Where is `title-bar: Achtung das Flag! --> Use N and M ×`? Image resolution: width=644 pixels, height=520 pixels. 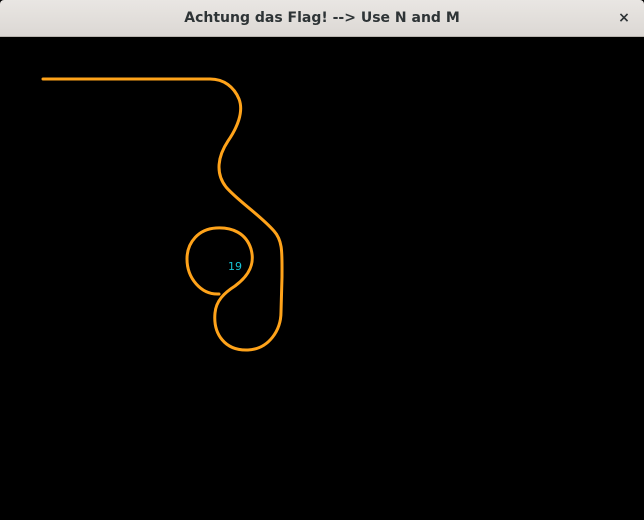 title-bar: Achtung das Flag! --> Use N and M × is located at coordinates (322, 18).